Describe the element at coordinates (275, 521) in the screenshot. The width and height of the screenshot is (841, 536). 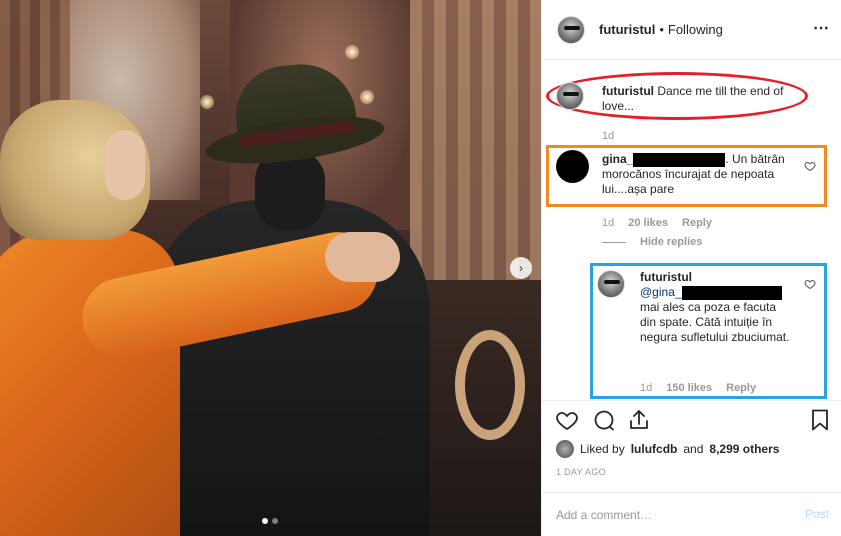
I see `carousel-dot` at that location.